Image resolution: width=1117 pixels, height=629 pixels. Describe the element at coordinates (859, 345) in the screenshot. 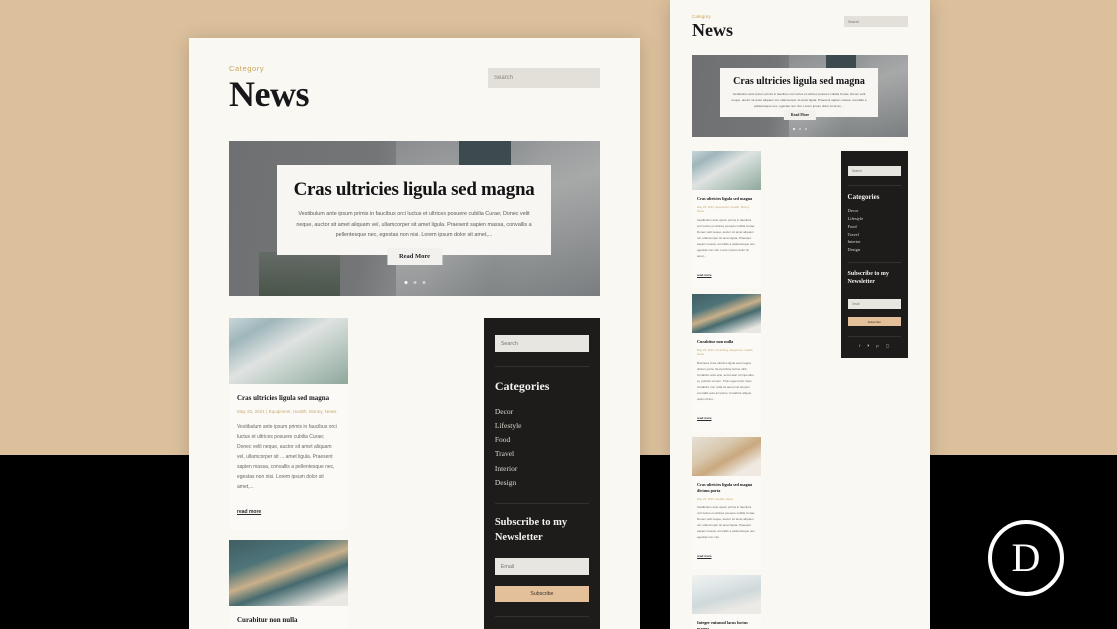

I see `facebook-icon: f` at that location.